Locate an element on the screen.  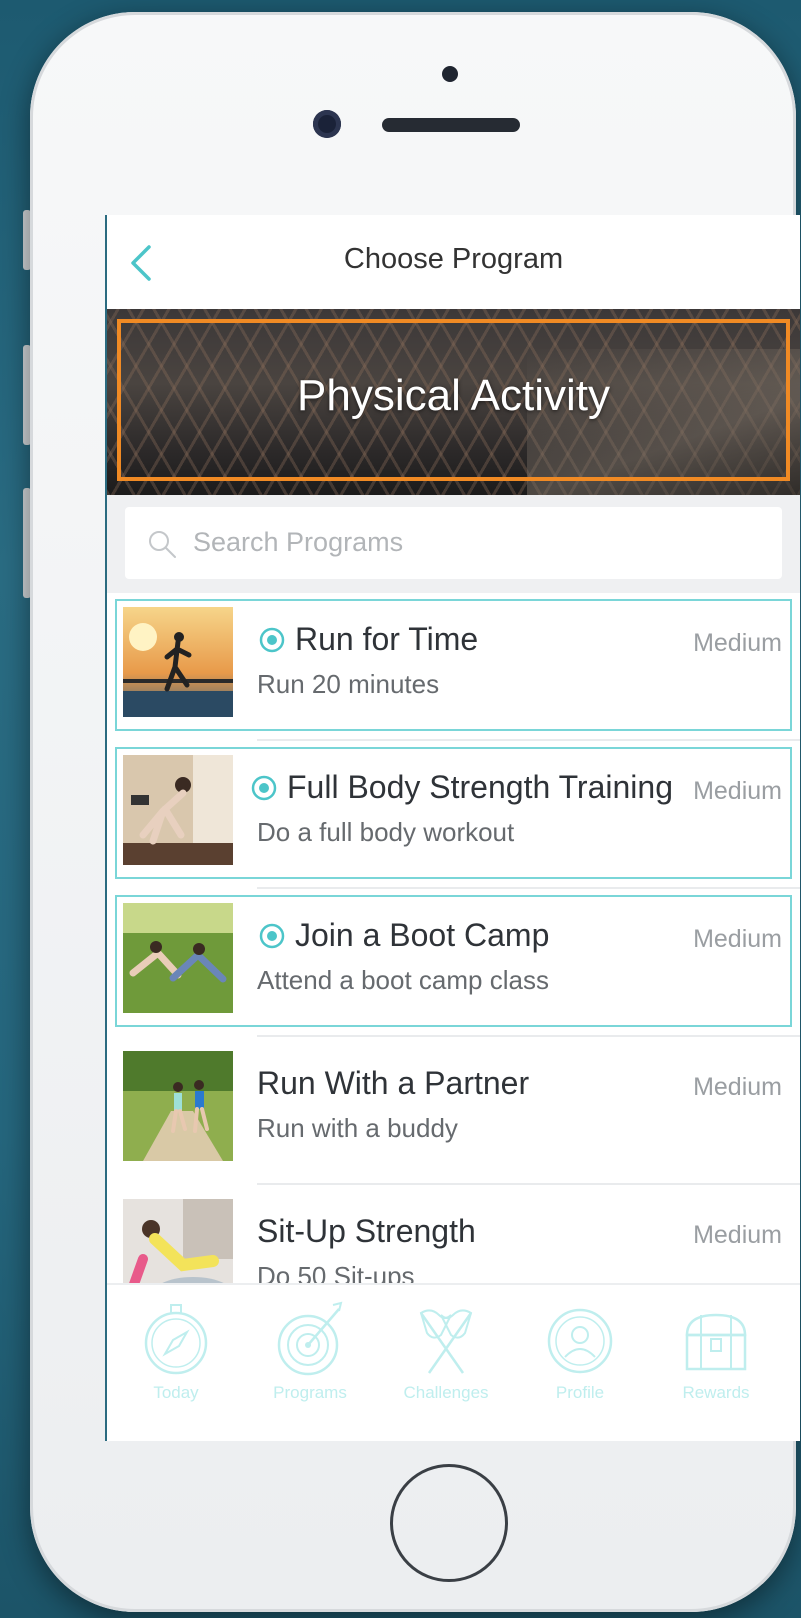
tab-label: Challenges is located at coordinates (446, 1392).